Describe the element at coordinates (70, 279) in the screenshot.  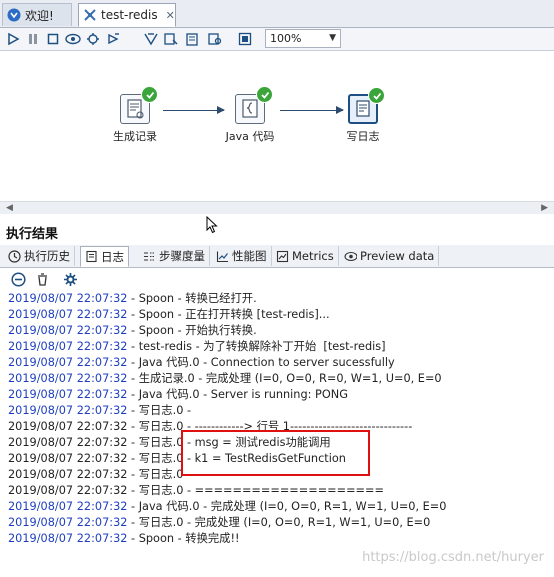
I see `gear-icon` at that location.